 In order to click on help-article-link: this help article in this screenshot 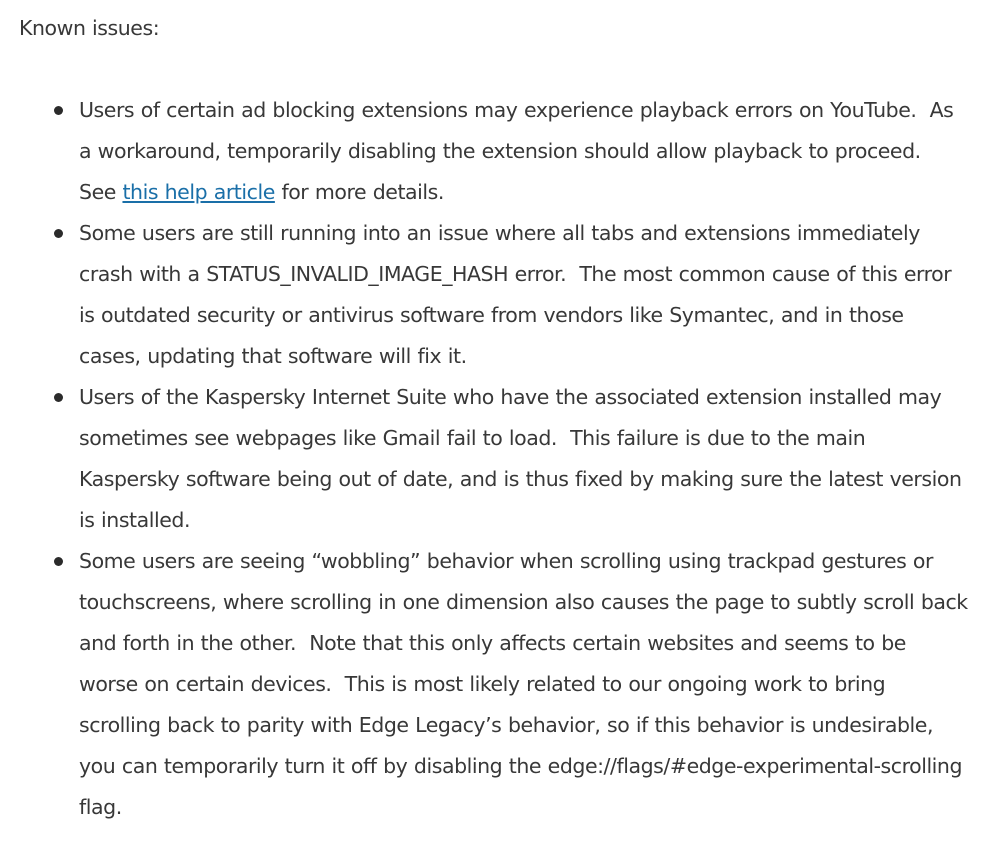, I will do `click(198, 192)`.